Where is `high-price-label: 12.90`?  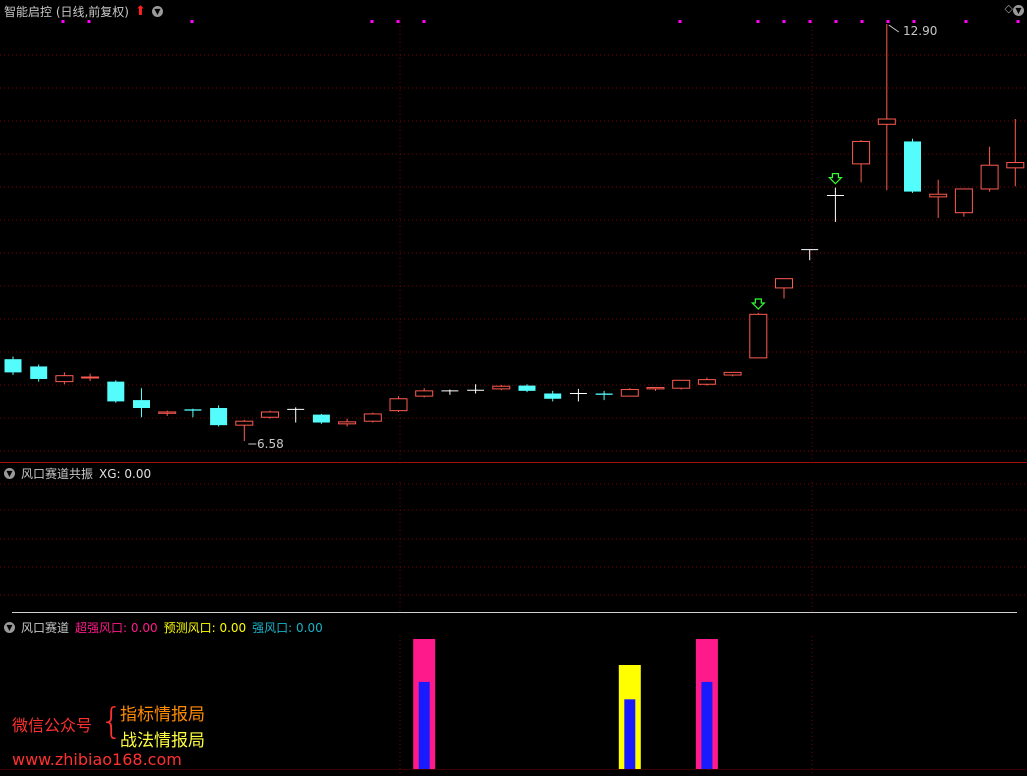 high-price-label: 12.90 is located at coordinates (920, 31).